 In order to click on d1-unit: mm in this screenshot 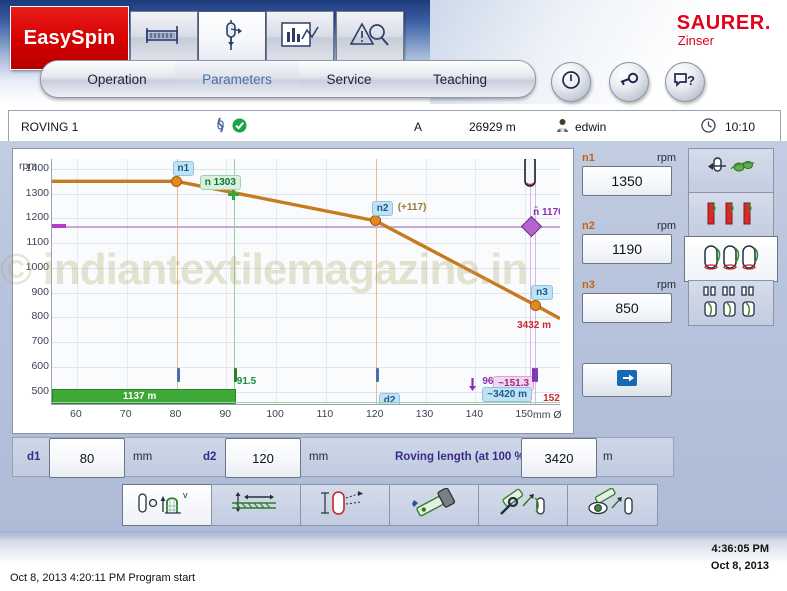, I will do `click(143, 457)`.